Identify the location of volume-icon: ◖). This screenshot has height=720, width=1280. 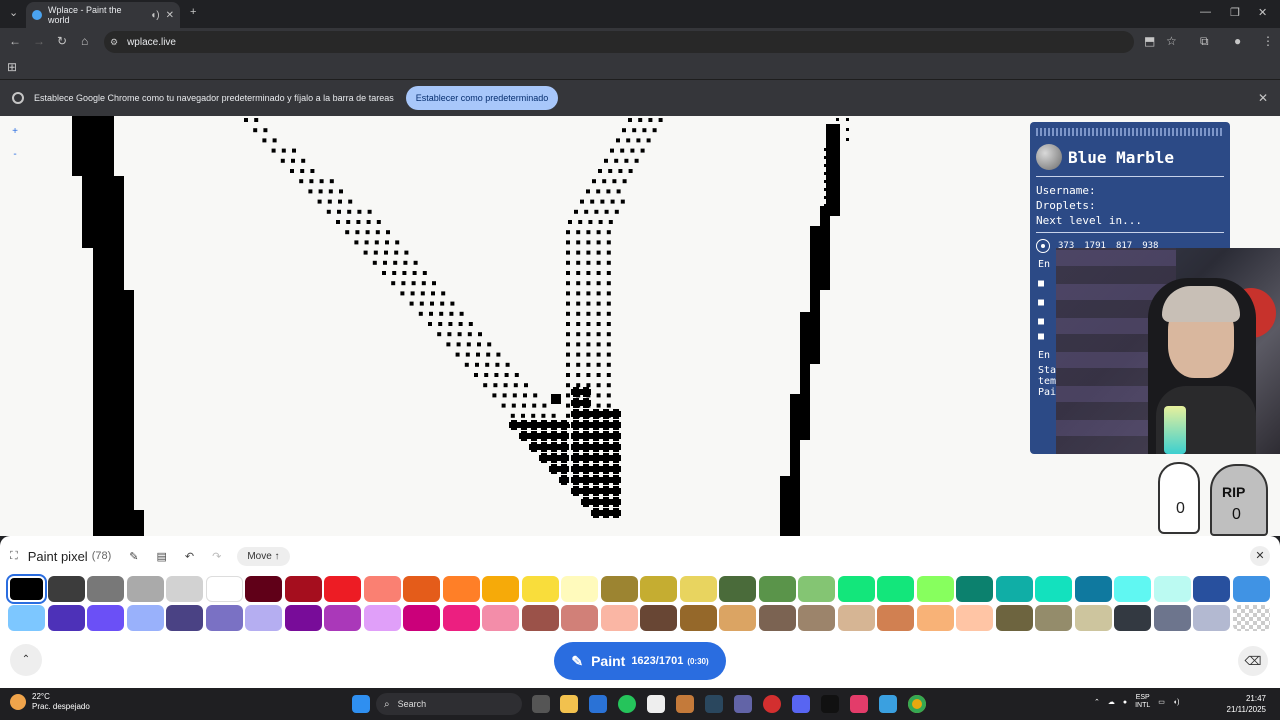
(1176, 702).